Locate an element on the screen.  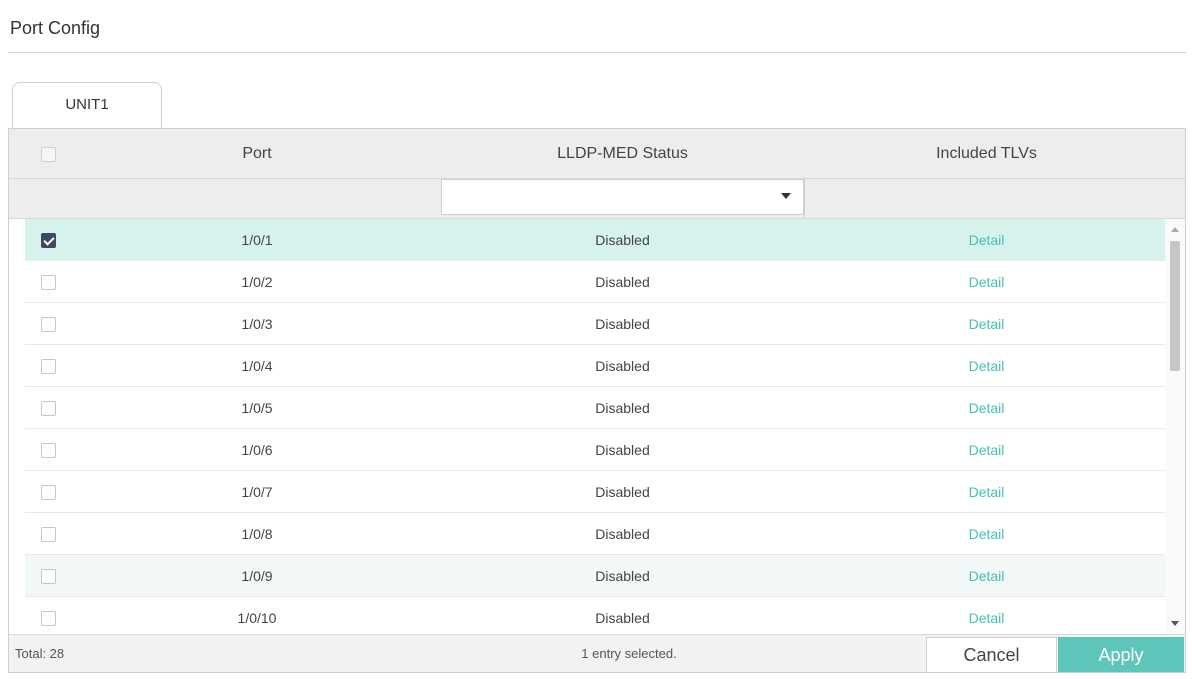
table-row: 1/0/5 Disabled Detail is located at coordinates (595, 408).